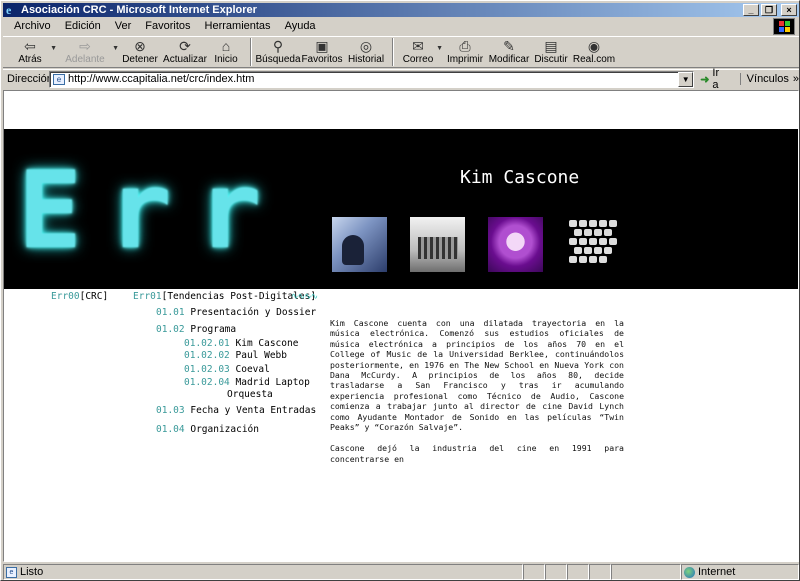  Describe the element at coordinates (359, 244) in the screenshot. I see `thumbnail-portrait` at that location.